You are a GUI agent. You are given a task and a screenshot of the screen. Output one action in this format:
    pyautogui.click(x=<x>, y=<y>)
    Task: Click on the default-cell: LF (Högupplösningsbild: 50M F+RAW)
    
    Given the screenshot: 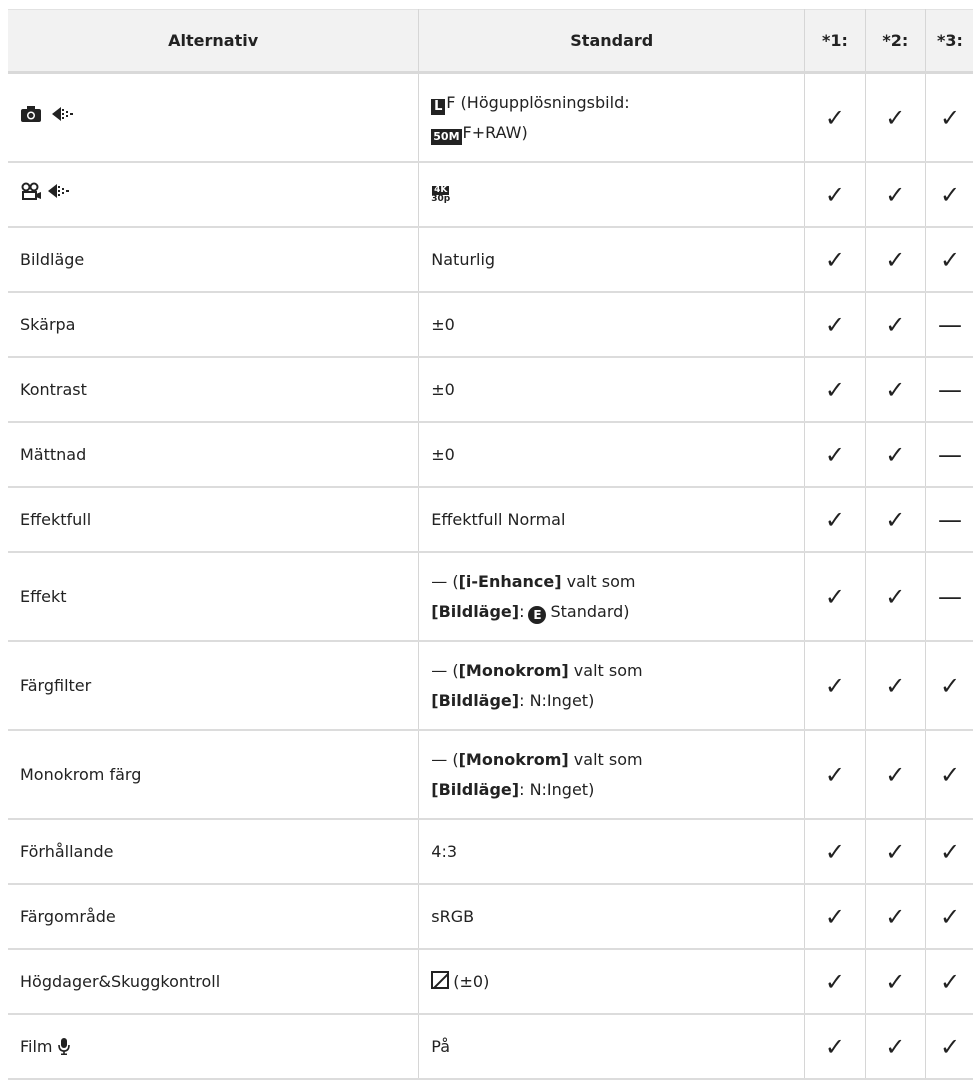 What is the action you would take?
    pyautogui.click(x=612, y=117)
    